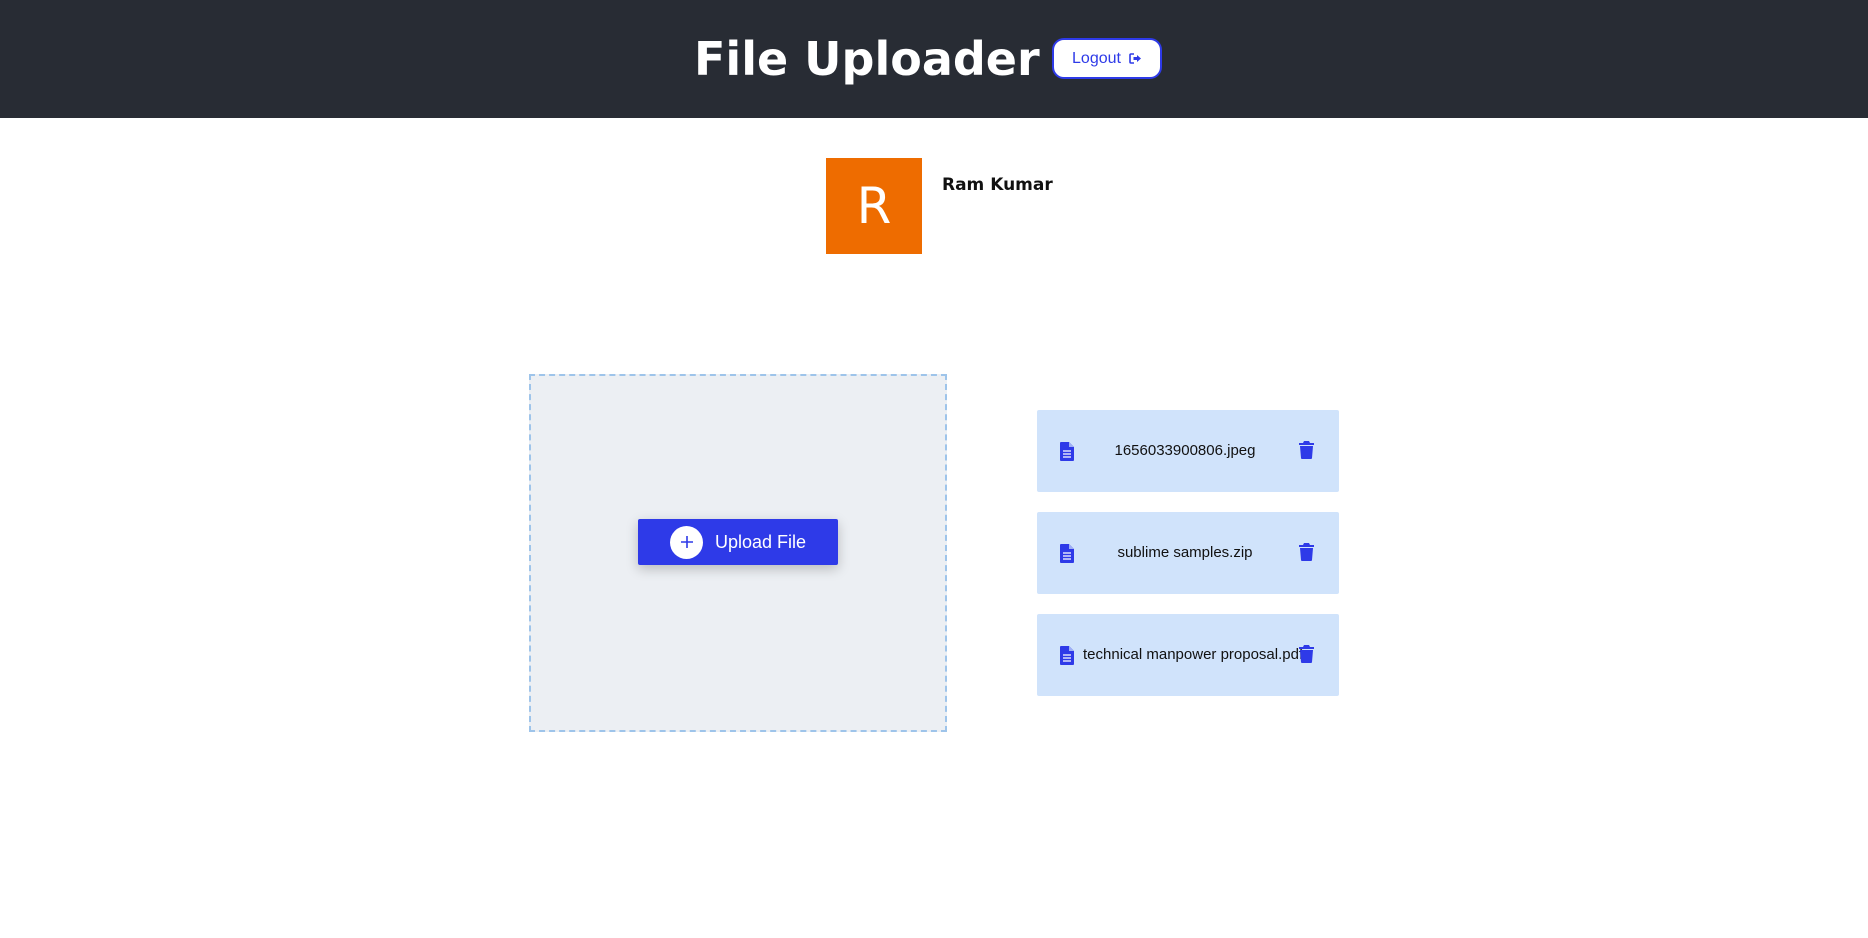 The height and width of the screenshot is (938, 1868). I want to click on logout-label: Logout, so click(1096, 58).